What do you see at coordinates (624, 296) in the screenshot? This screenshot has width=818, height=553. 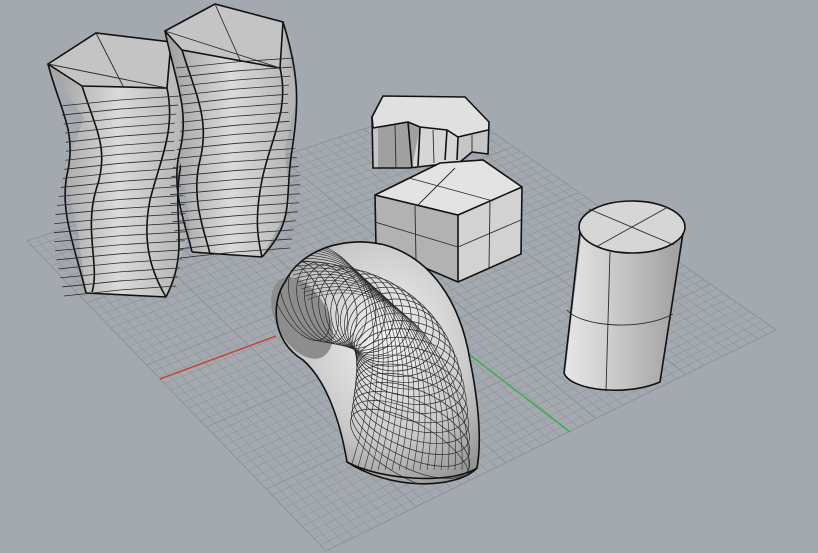 I see `cylinder` at bounding box center [624, 296].